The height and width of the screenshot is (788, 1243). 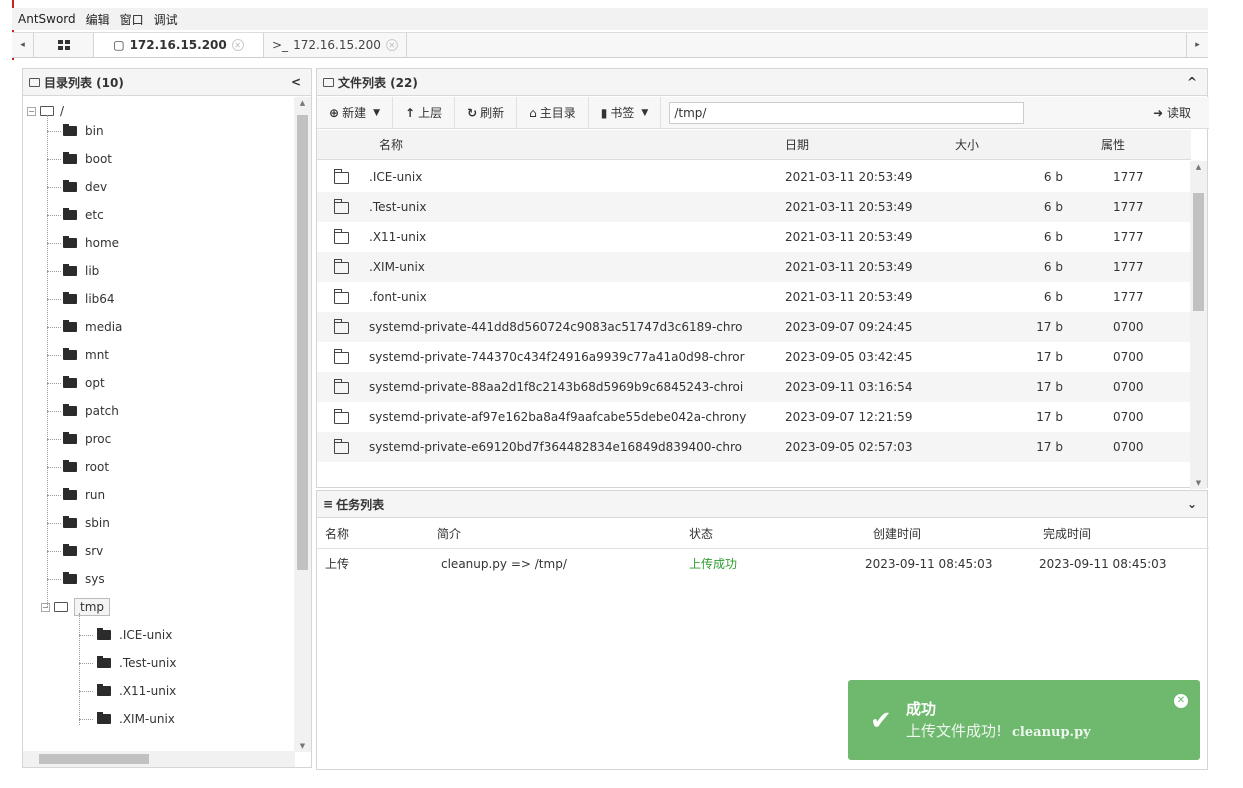 I want to click on file-date: 2021-03-11 20:53:49, so click(x=849, y=267).